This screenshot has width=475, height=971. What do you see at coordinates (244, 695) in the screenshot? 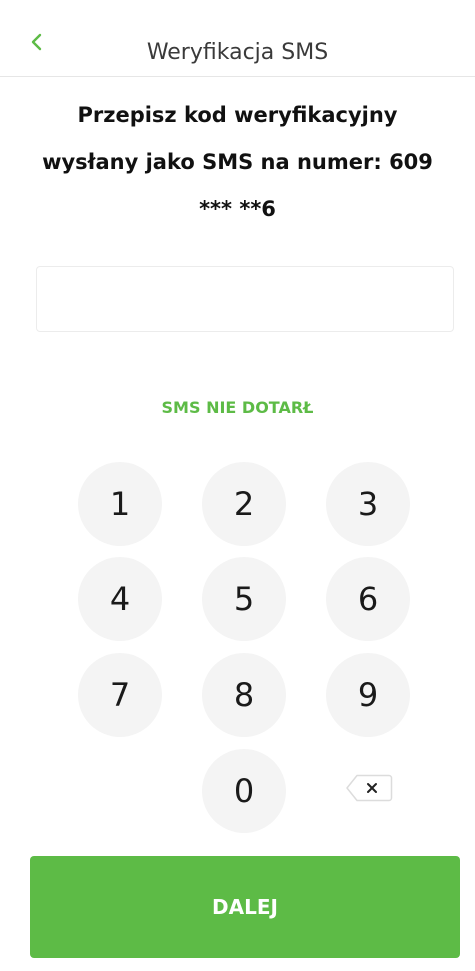
I see `keypad-key-8: 8` at bounding box center [244, 695].